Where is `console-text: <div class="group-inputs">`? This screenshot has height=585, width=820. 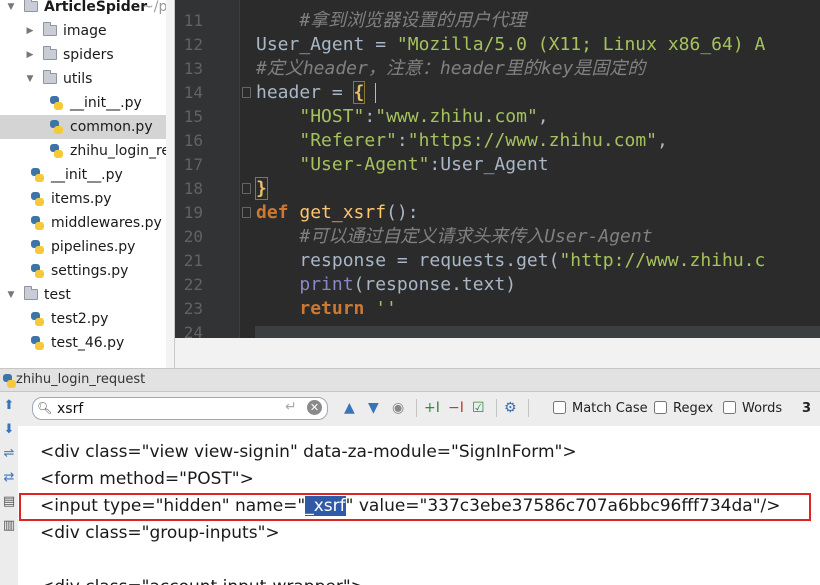 console-text: <div class="group-inputs"> is located at coordinates (160, 533).